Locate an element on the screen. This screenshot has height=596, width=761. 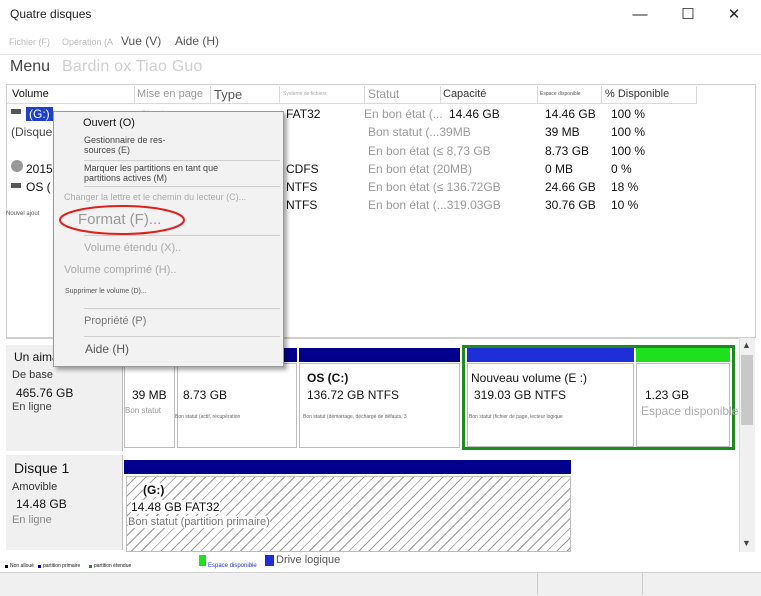
legend-primary: partition primaire is located at coordinates (62, 566).